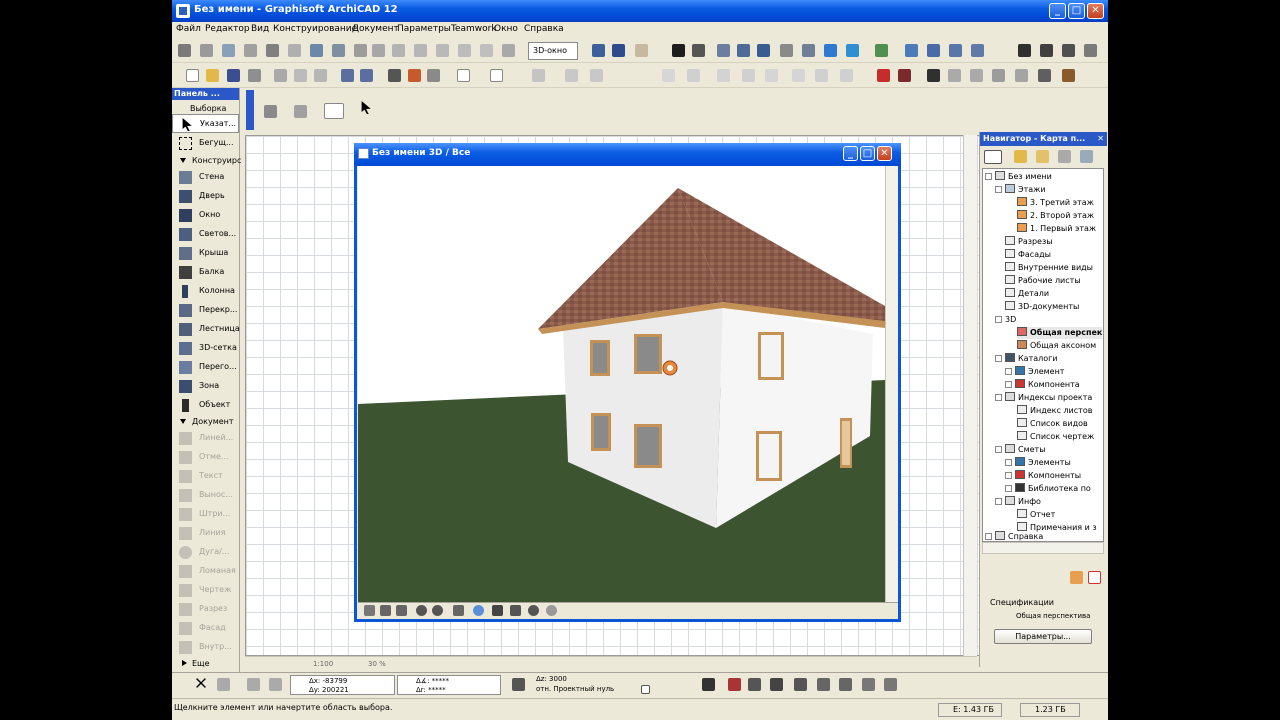 This screenshot has width=1280, height=720. I want to click on nav-zoom-icon, so click(401, 610).